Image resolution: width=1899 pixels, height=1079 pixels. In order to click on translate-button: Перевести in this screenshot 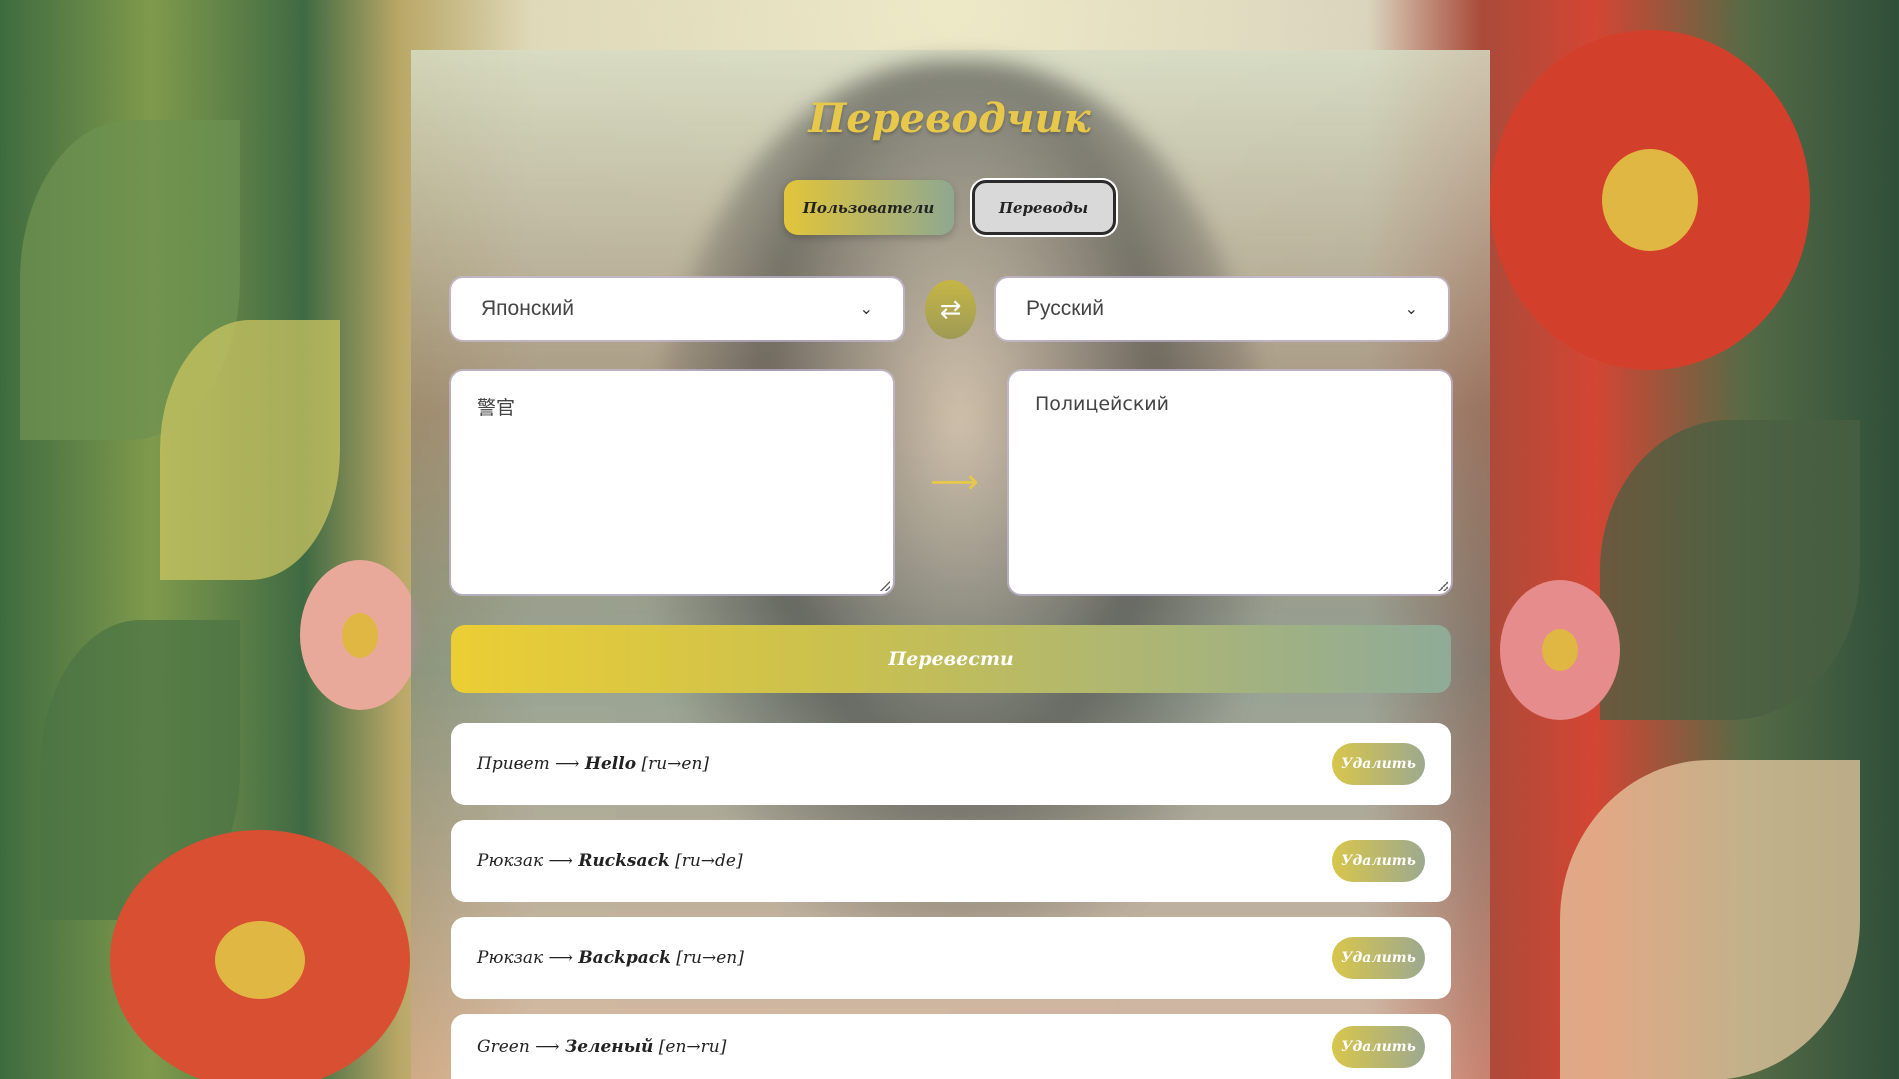, I will do `click(951, 659)`.